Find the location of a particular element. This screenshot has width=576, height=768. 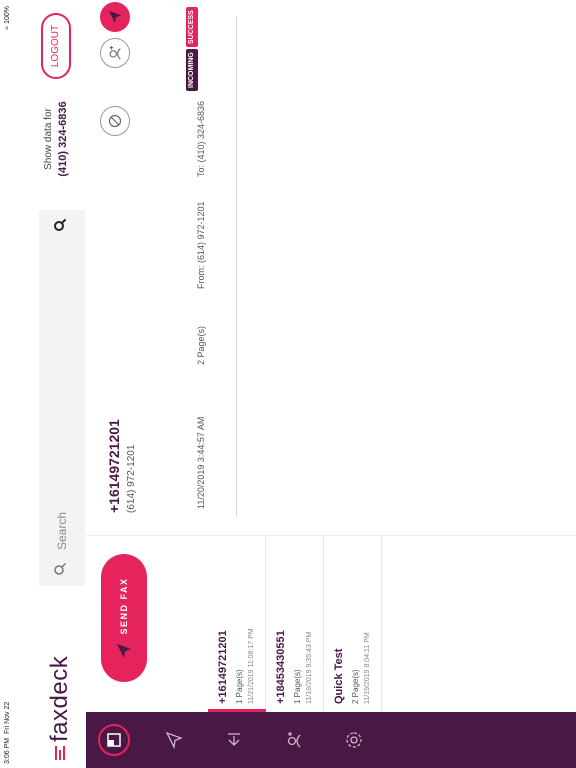

sidebar-item-settings is located at coordinates (354, 740).